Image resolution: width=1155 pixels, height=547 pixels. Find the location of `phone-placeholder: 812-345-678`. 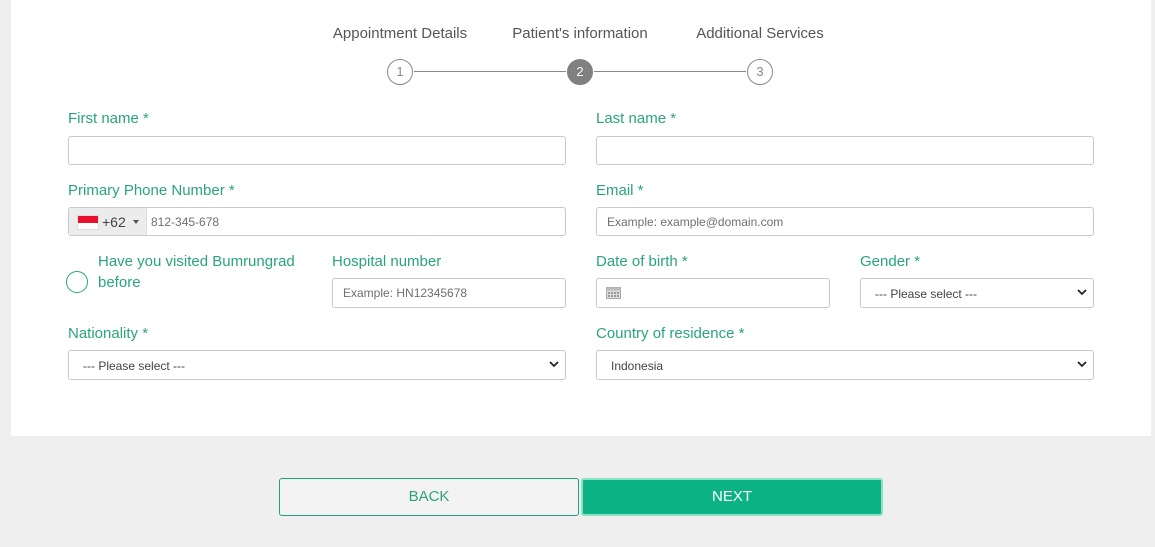

phone-placeholder: 812-345-678 is located at coordinates (185, 222).